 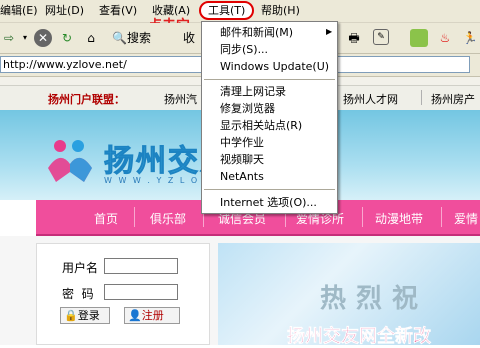 I want to click on menu-edit: 编辑(E), so click(x=19, y=11).